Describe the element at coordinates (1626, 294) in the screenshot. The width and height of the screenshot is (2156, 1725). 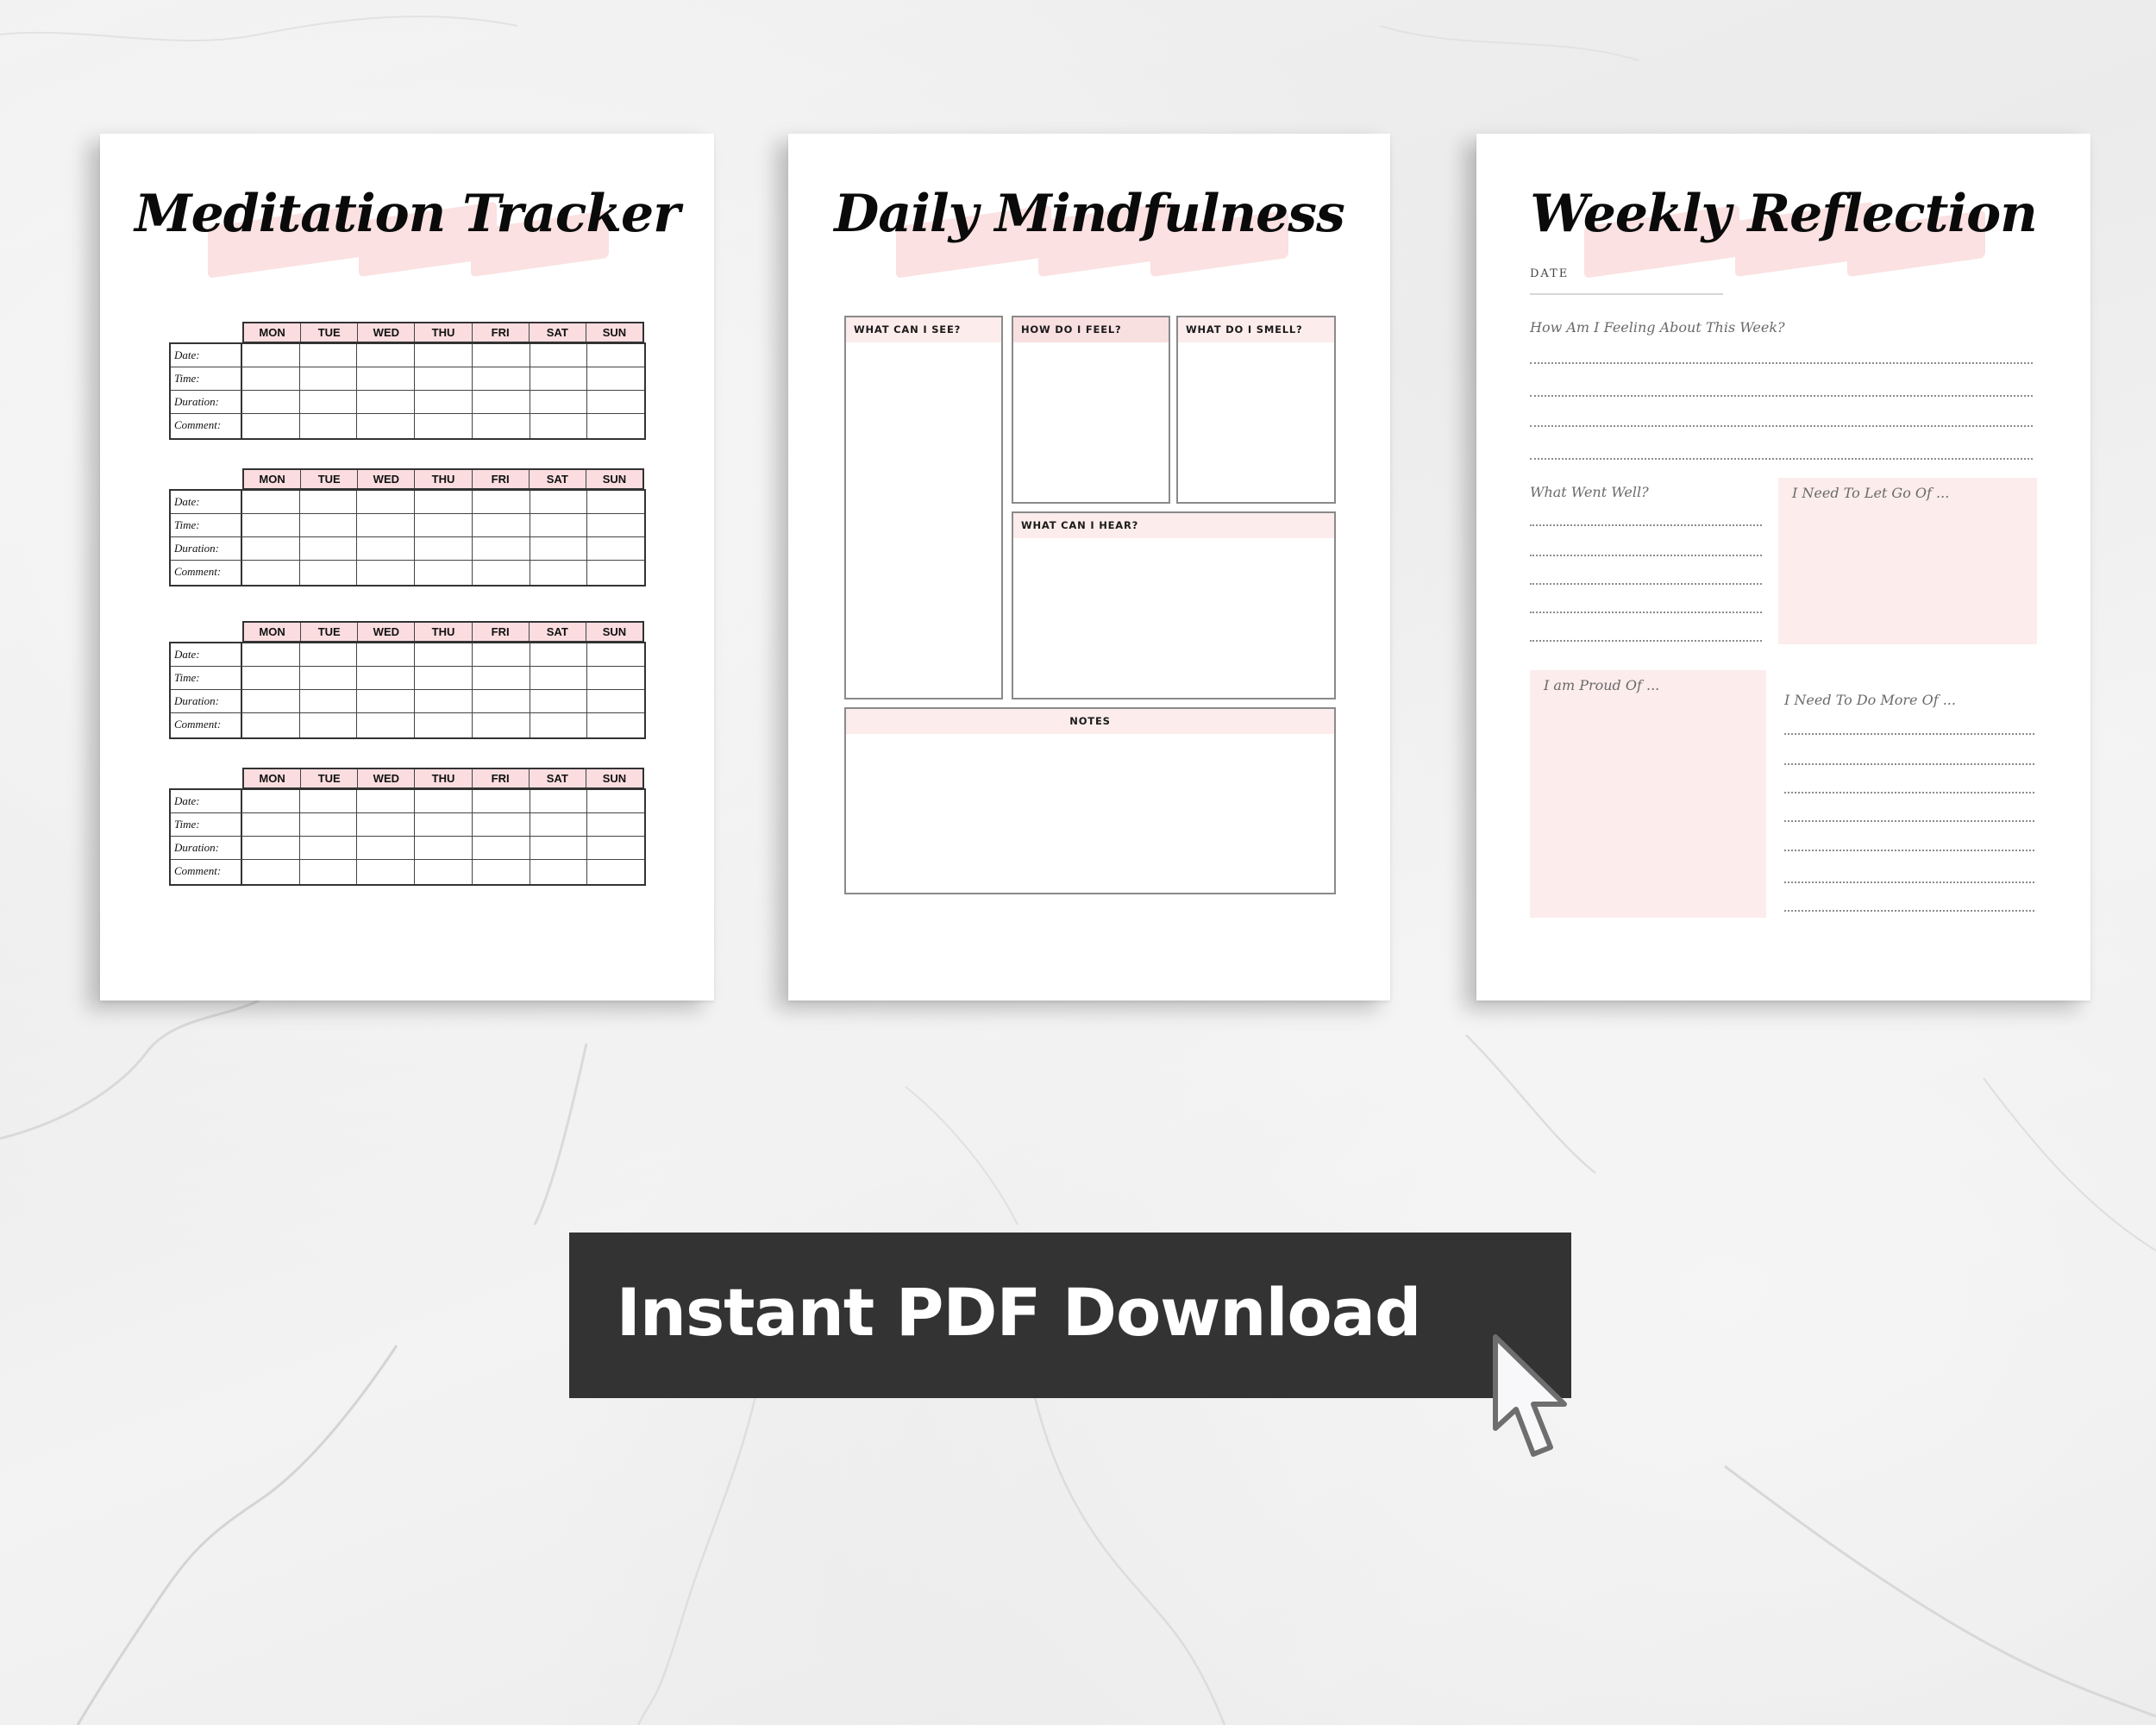
I see `date-input-line` at that location.